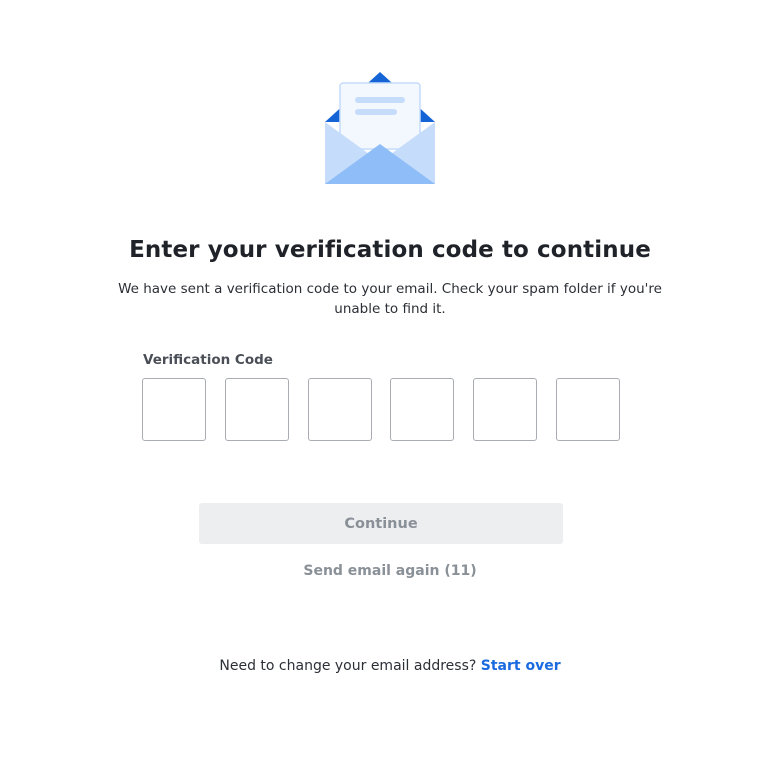 This screenshot has width=780, height=773. I want to click on change-email-prompt: Need to change your email address?, so click(348, 666).